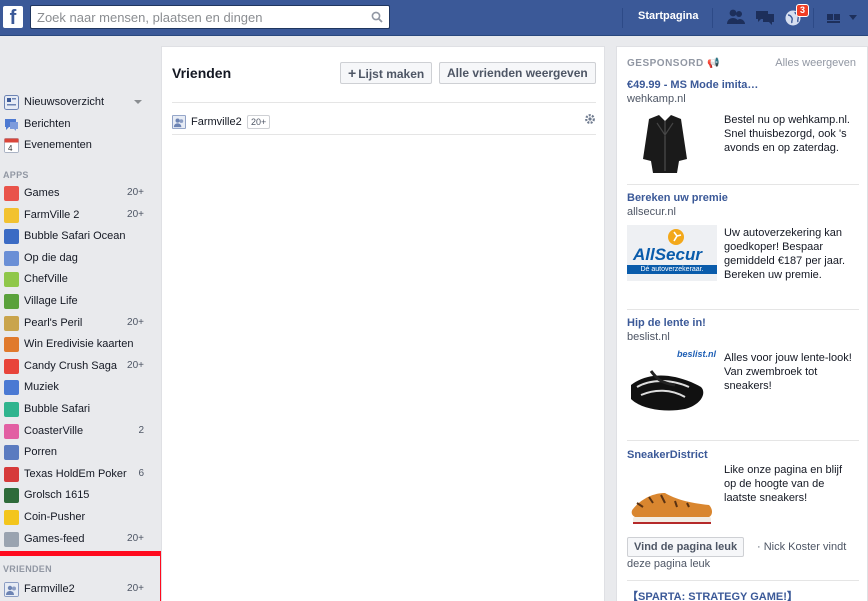 Image resolution: width=868 pixels, height=601 pixels. I want to click on sidebar-item-events: 4 Evenementen, so click(76, 146).